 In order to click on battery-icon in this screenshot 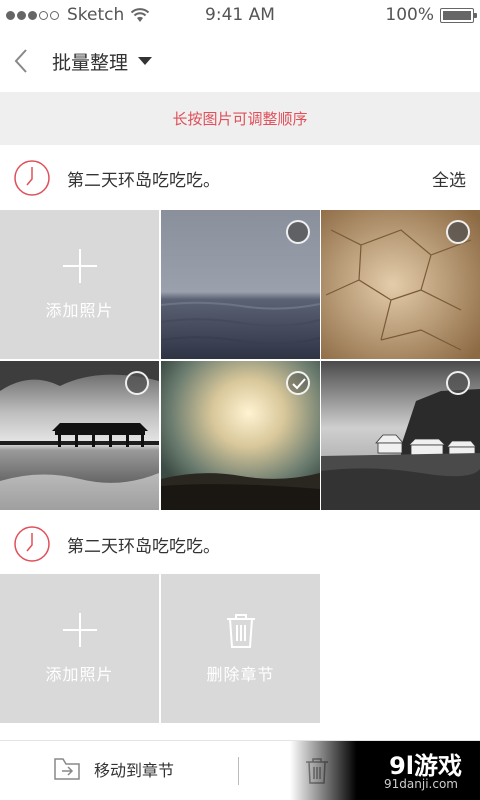, I will do `click(458, 15)`.